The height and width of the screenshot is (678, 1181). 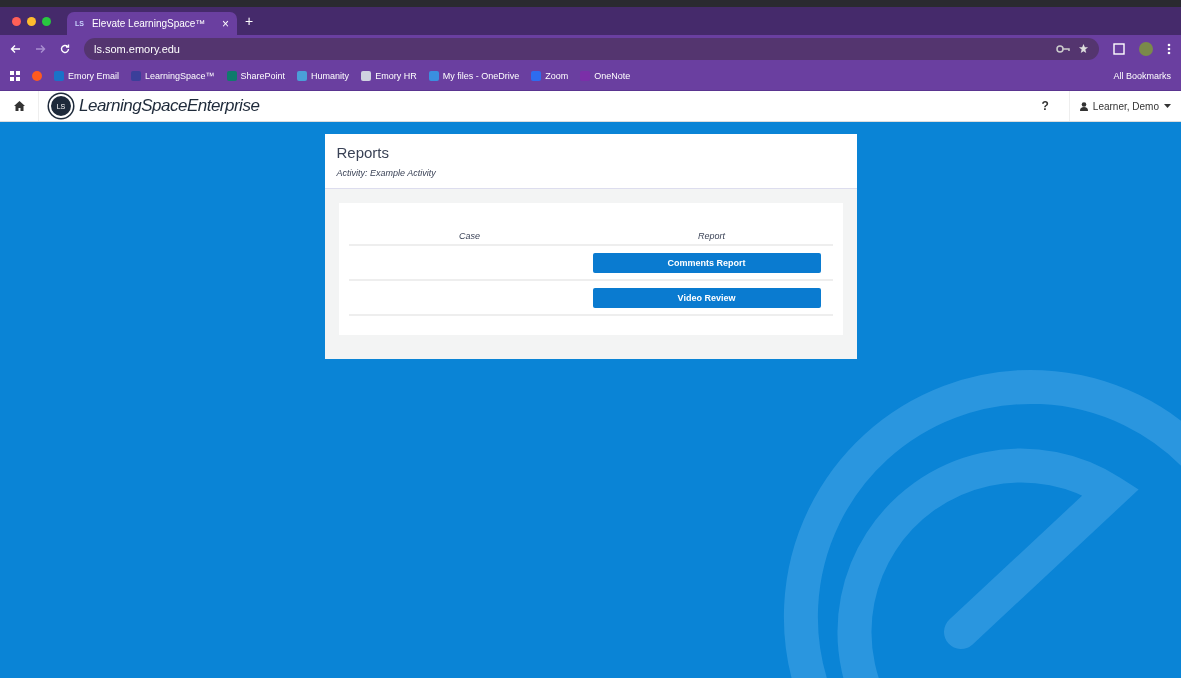 I want to click on apps-grid-icon, so click(x=15, y=76).